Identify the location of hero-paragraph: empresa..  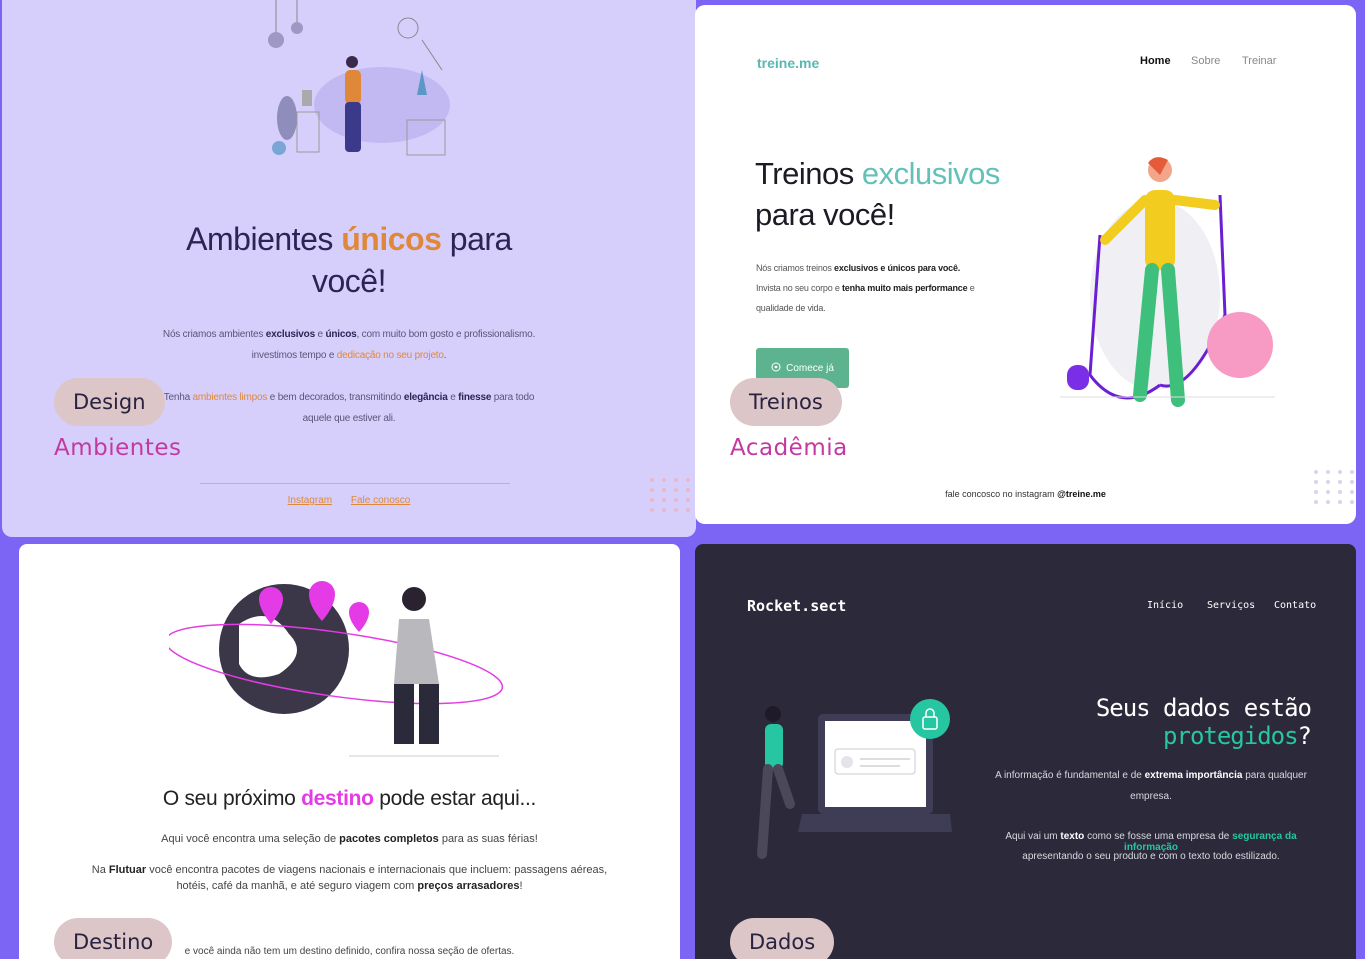
(1151, 796).